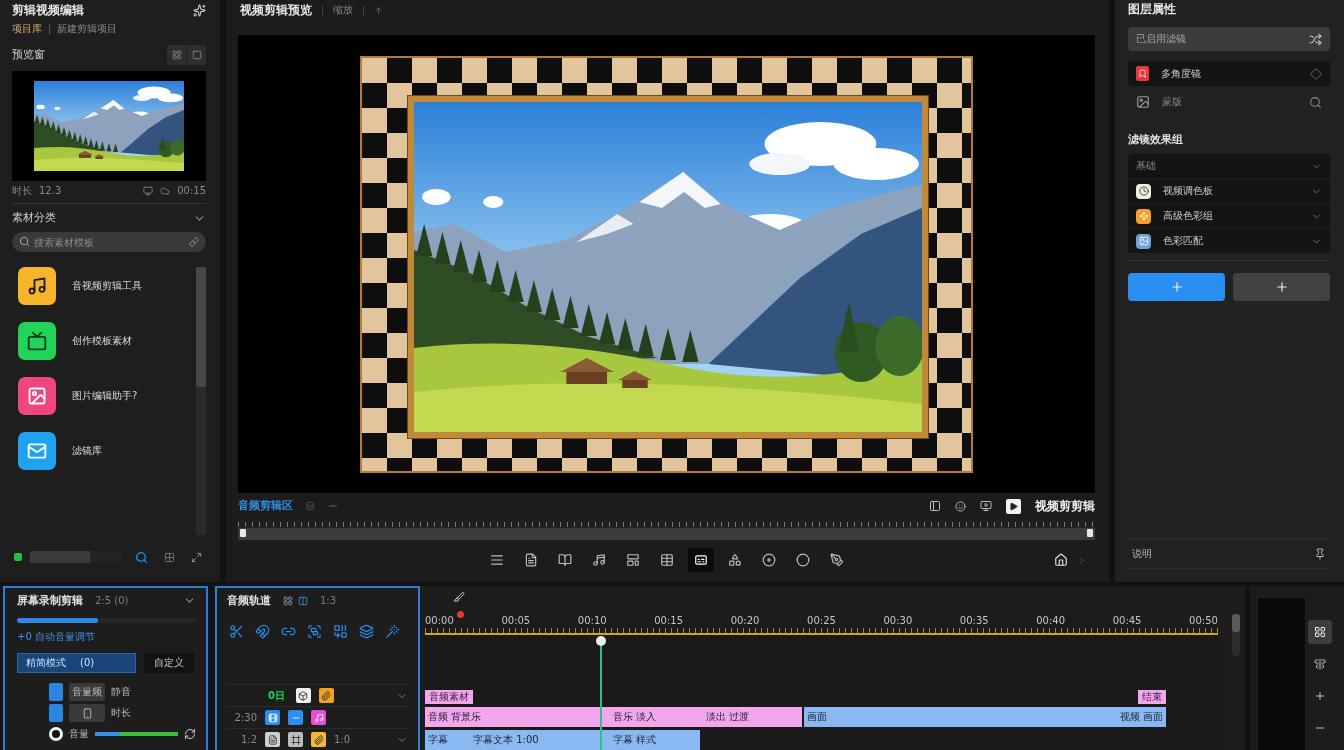  Describe the element at coordinates (272, 739) in the screenshot. I see `document-icon` at that location.